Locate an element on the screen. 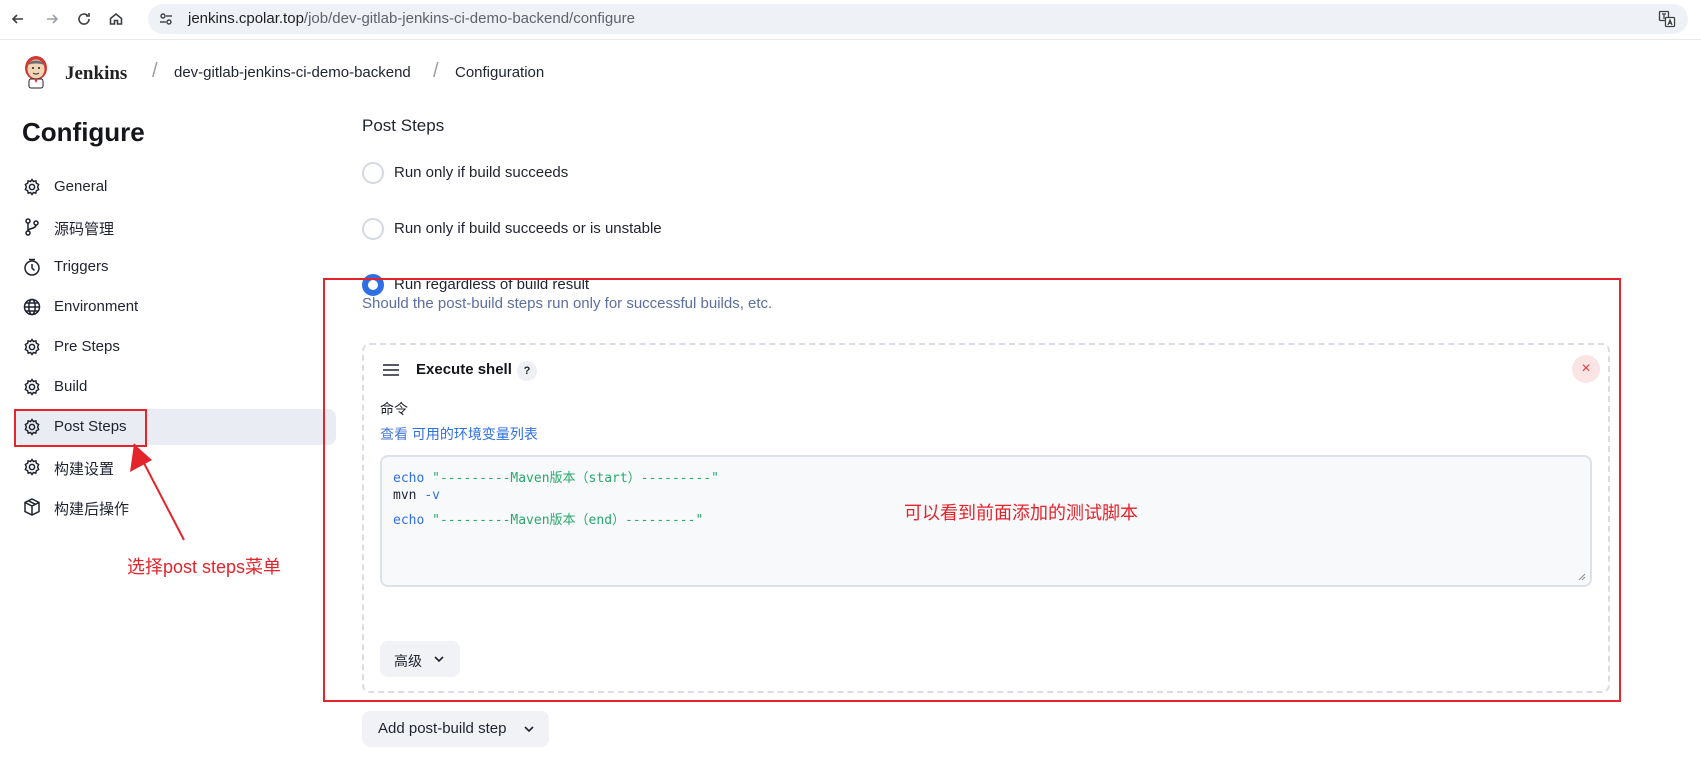 The height and width of the screenshot is (762, 1701). sidebar-item-environment: Environment is located at coordinates (175, 307).